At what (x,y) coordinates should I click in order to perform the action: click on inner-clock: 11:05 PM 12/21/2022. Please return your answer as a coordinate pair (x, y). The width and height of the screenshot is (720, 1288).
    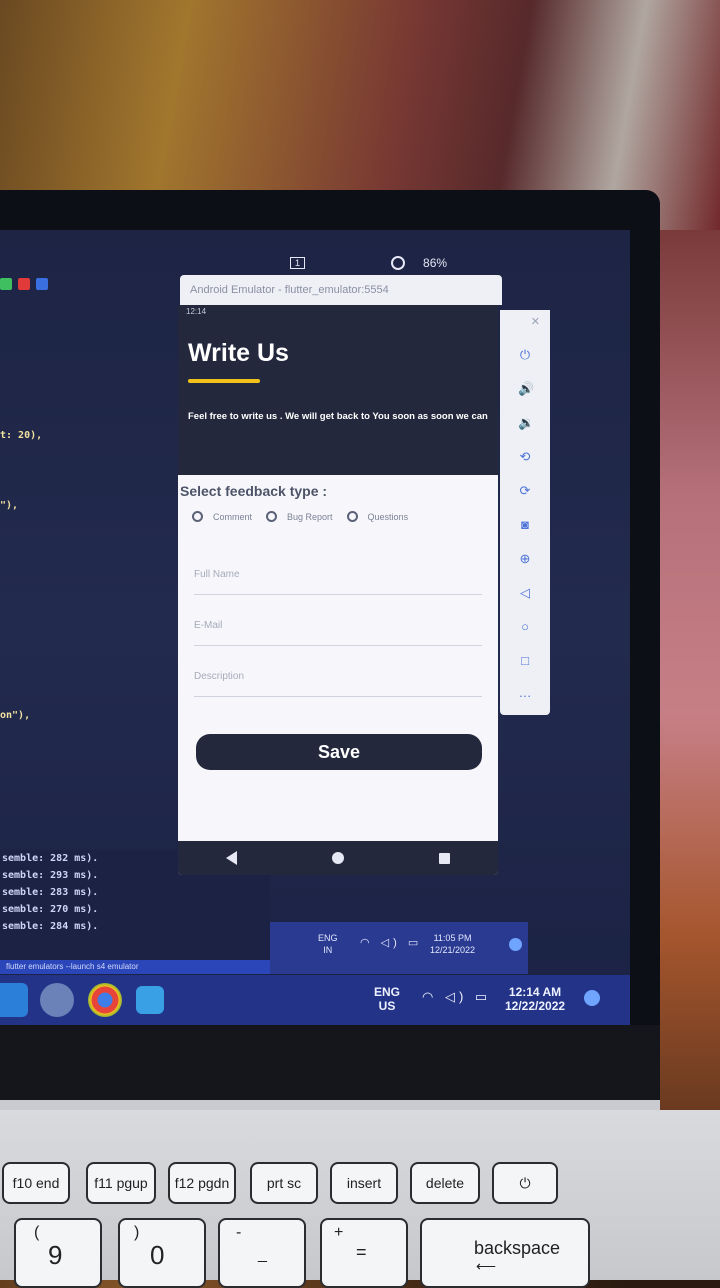
    Looking at the image, I should click on (452, 944).